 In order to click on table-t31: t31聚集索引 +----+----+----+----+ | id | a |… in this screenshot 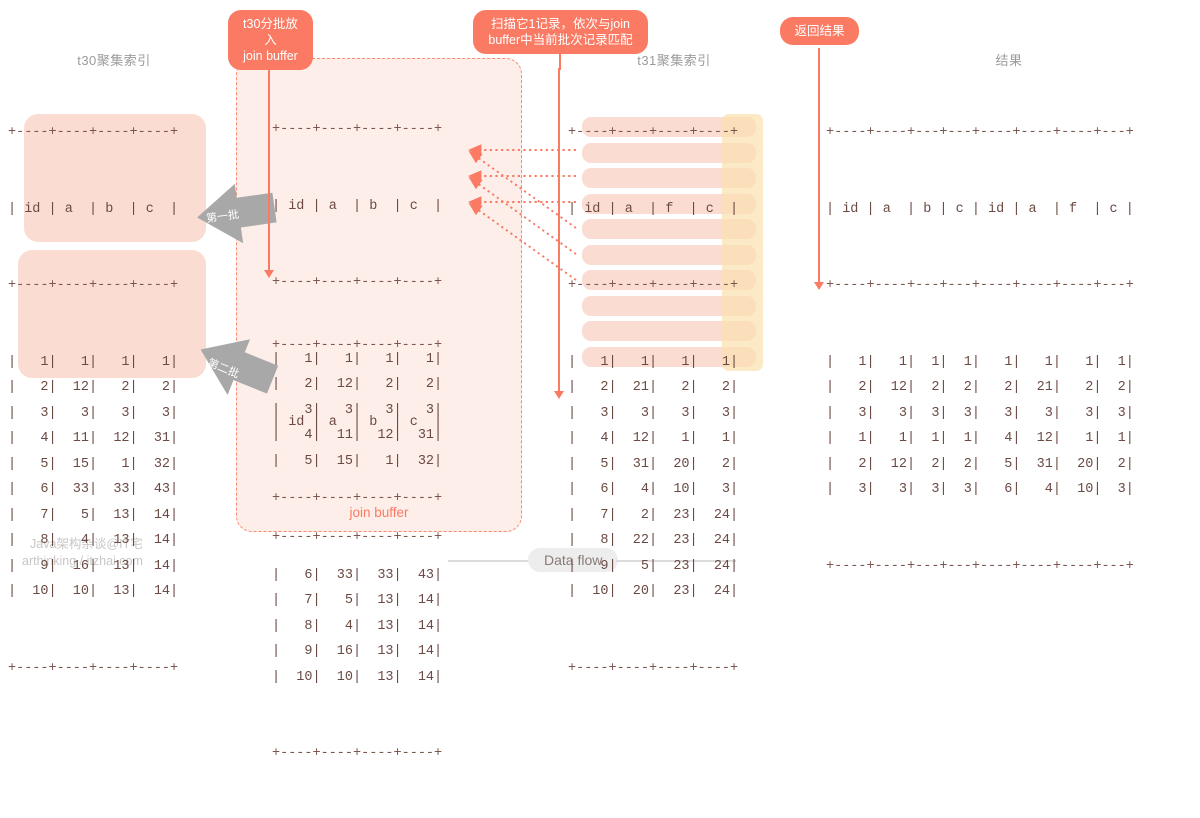, I will do `click(674, 391)`.